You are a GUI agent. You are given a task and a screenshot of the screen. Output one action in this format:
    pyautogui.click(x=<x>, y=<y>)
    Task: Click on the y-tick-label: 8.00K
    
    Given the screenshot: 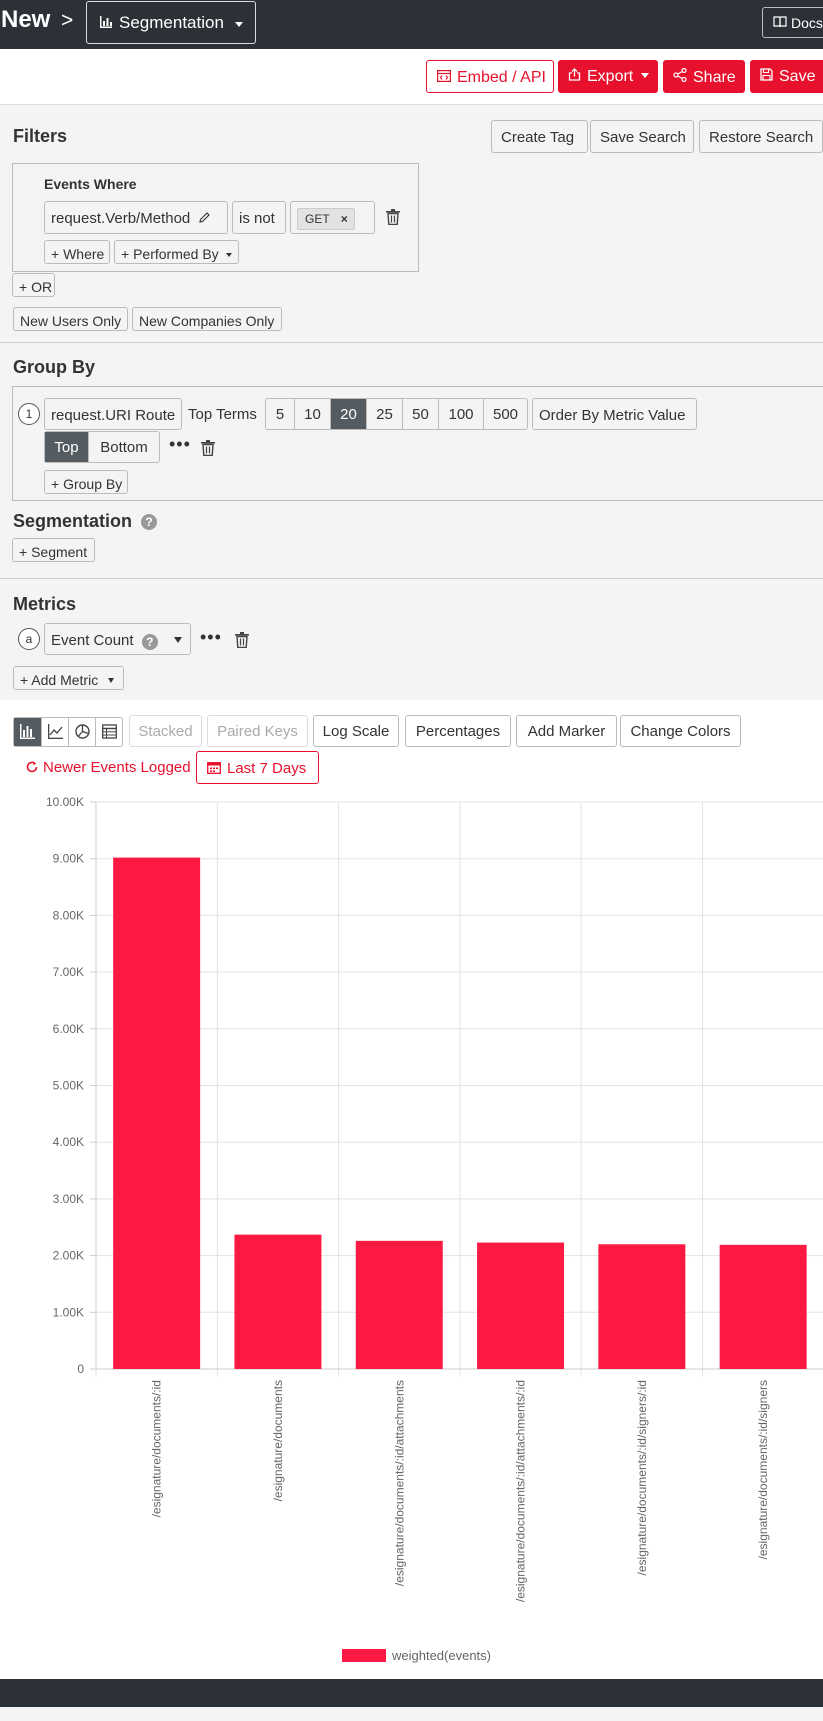 What is the action you would take?
    pyautogui.click(x=68, y=915)
    